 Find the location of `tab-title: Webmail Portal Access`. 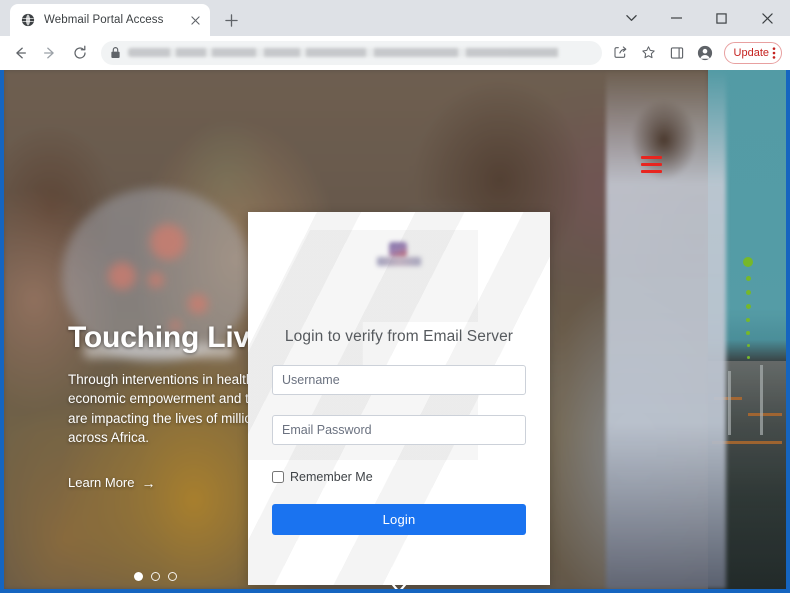

tab-title: Webmail Portal Access is located at coordinates (104, 20).